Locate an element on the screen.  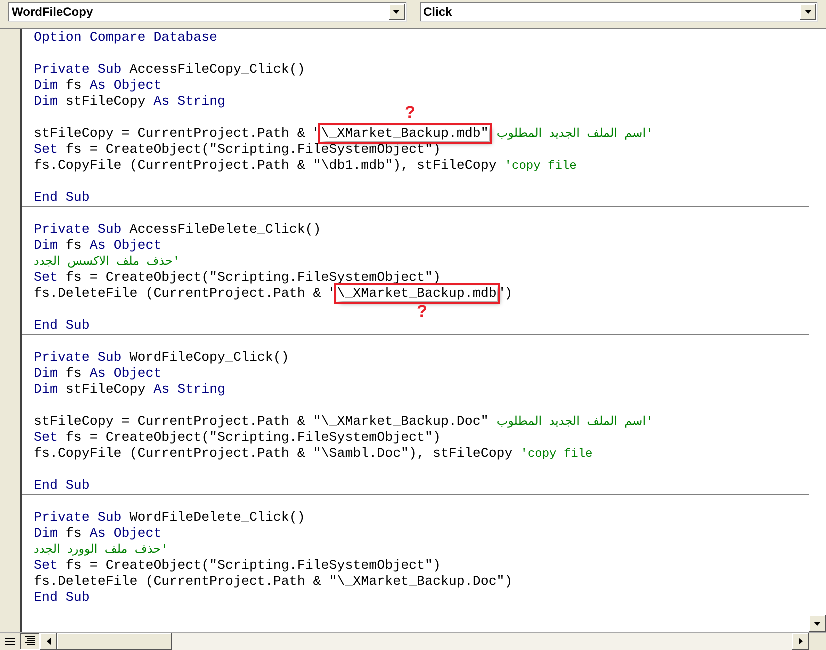
code-text: fs.CopyFile (CurrentProject.Path & "\db1.mdb"), stFileCopy is located at coordinates (266, 165).